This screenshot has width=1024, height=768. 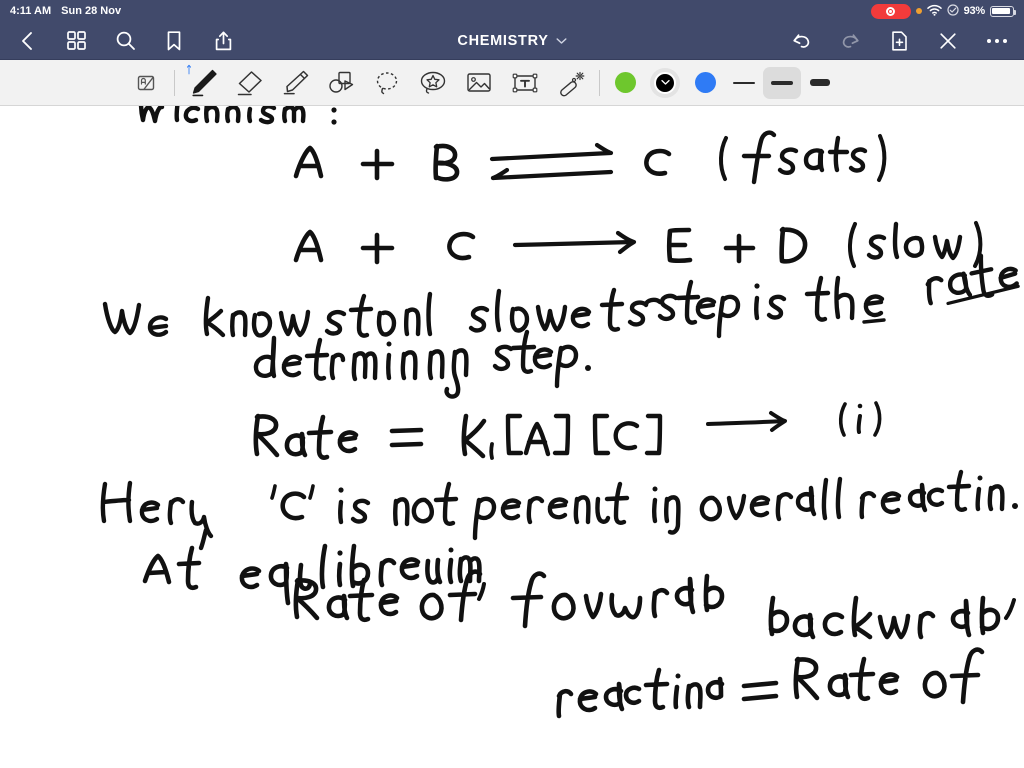 I want to click on nav-right-group, so click(x=899, y=41).